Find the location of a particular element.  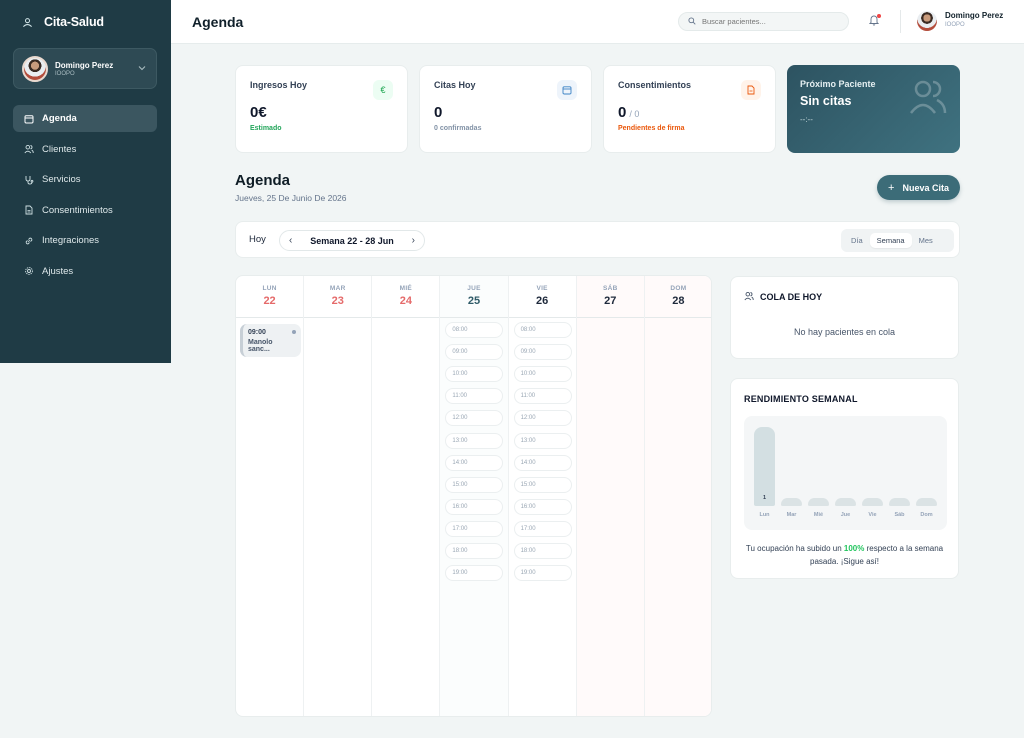

top-user-info: Domingo Perez IOOPO is located at coordinates (974, 19).